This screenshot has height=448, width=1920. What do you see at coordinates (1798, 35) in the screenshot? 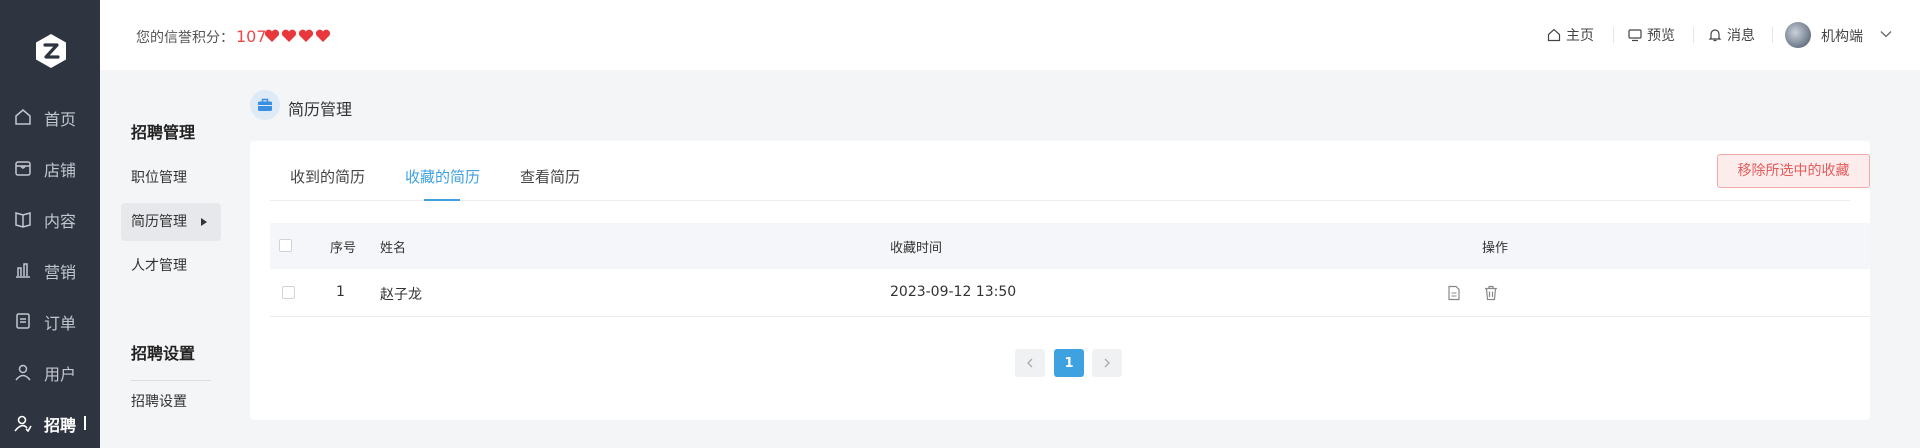
I see `avatar` at bounding box center [1798, 35].